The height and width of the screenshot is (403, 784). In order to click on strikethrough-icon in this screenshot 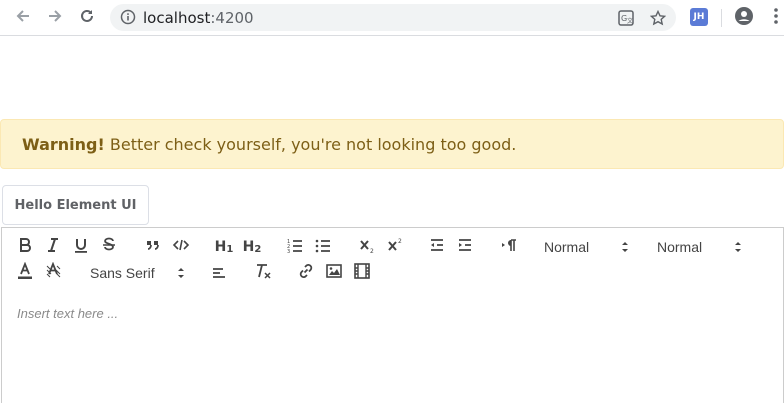, I will do `click(109, 247)`.